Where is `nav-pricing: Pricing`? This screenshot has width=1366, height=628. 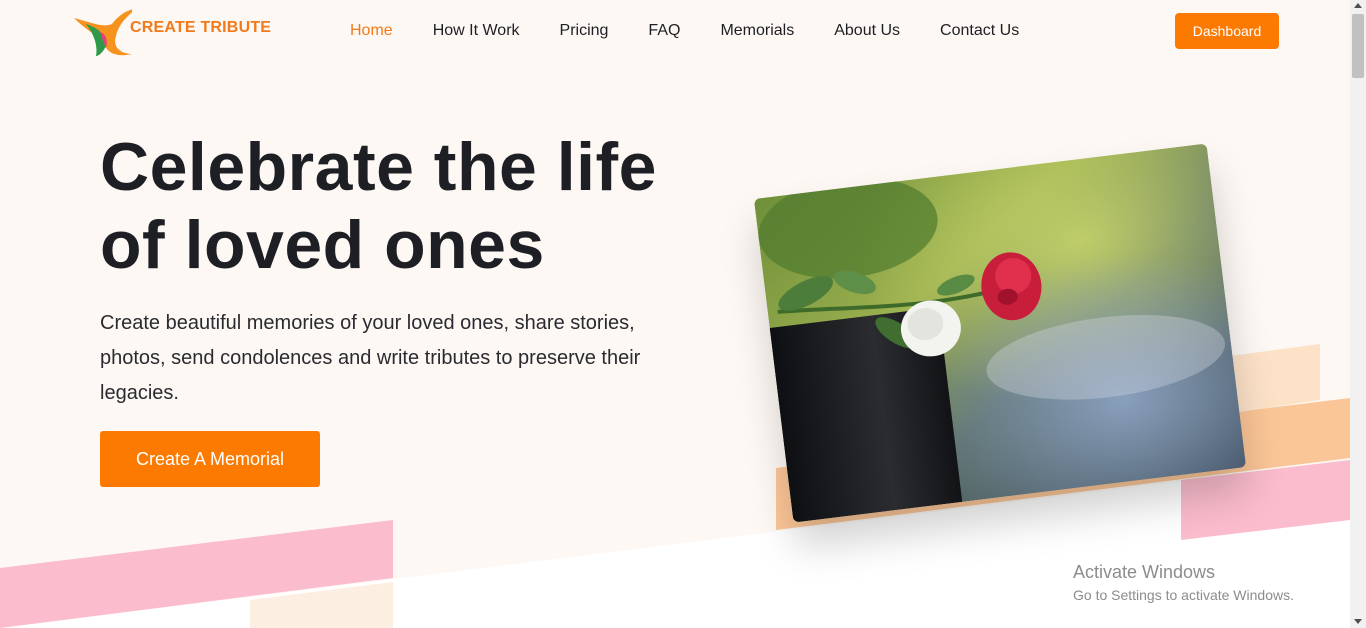
nav-pricing: Pricing is located at coordinates (584, 31).